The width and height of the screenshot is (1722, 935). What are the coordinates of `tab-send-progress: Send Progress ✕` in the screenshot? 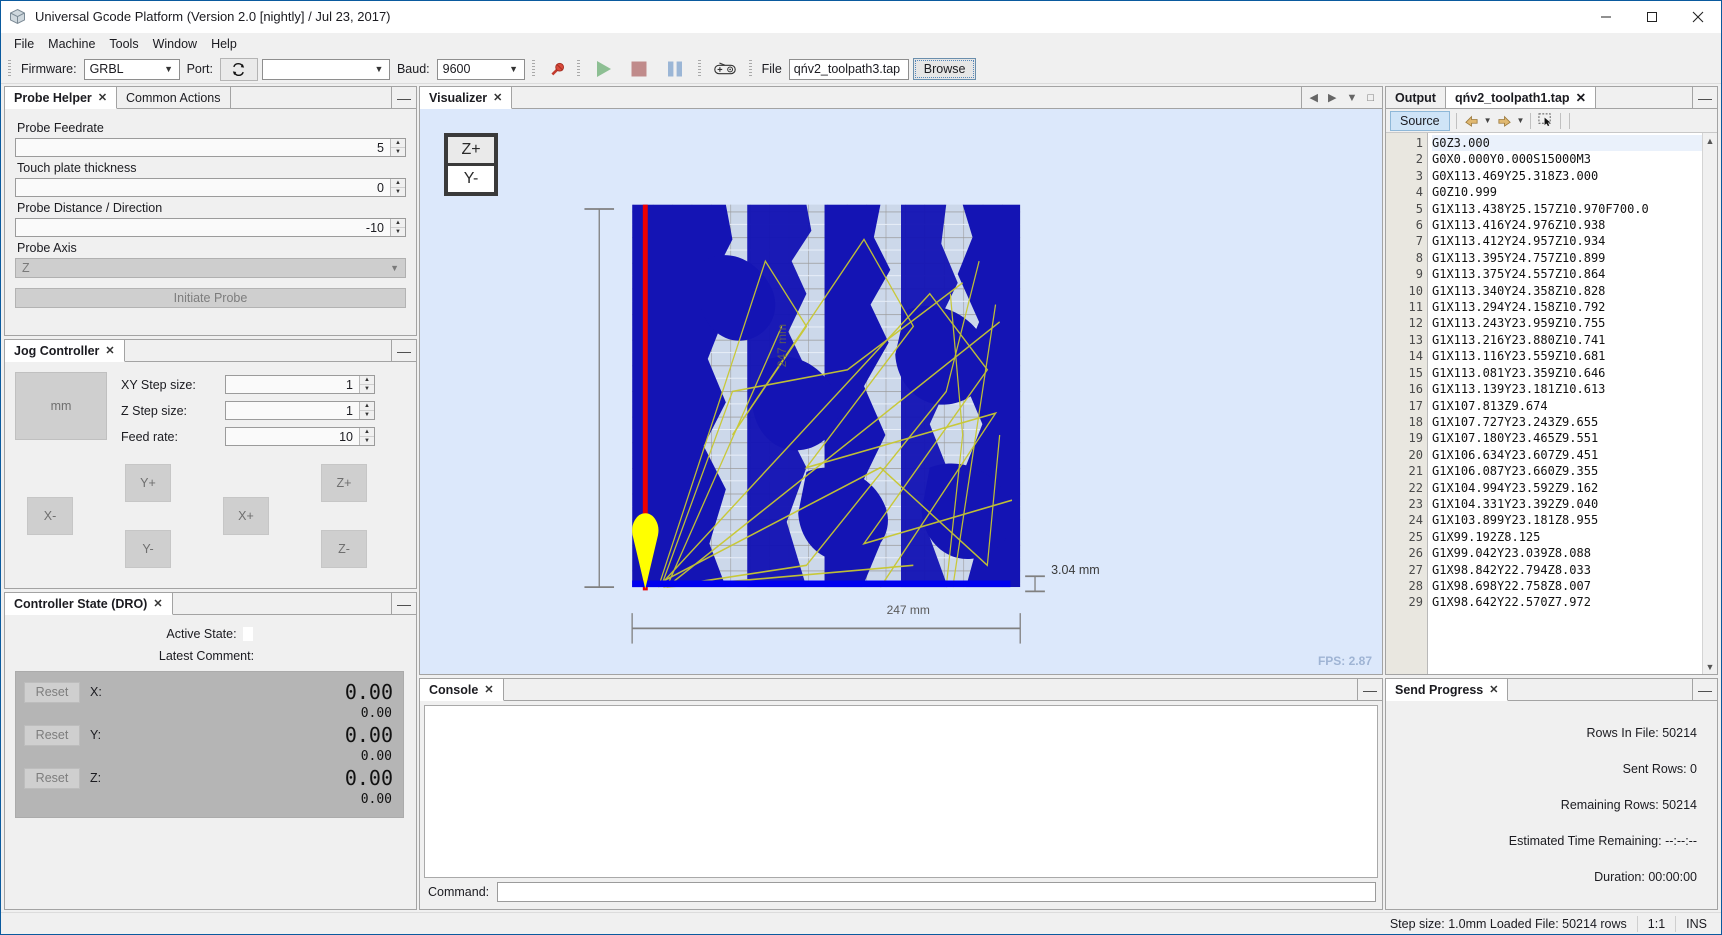 It's located at (1447, 690).